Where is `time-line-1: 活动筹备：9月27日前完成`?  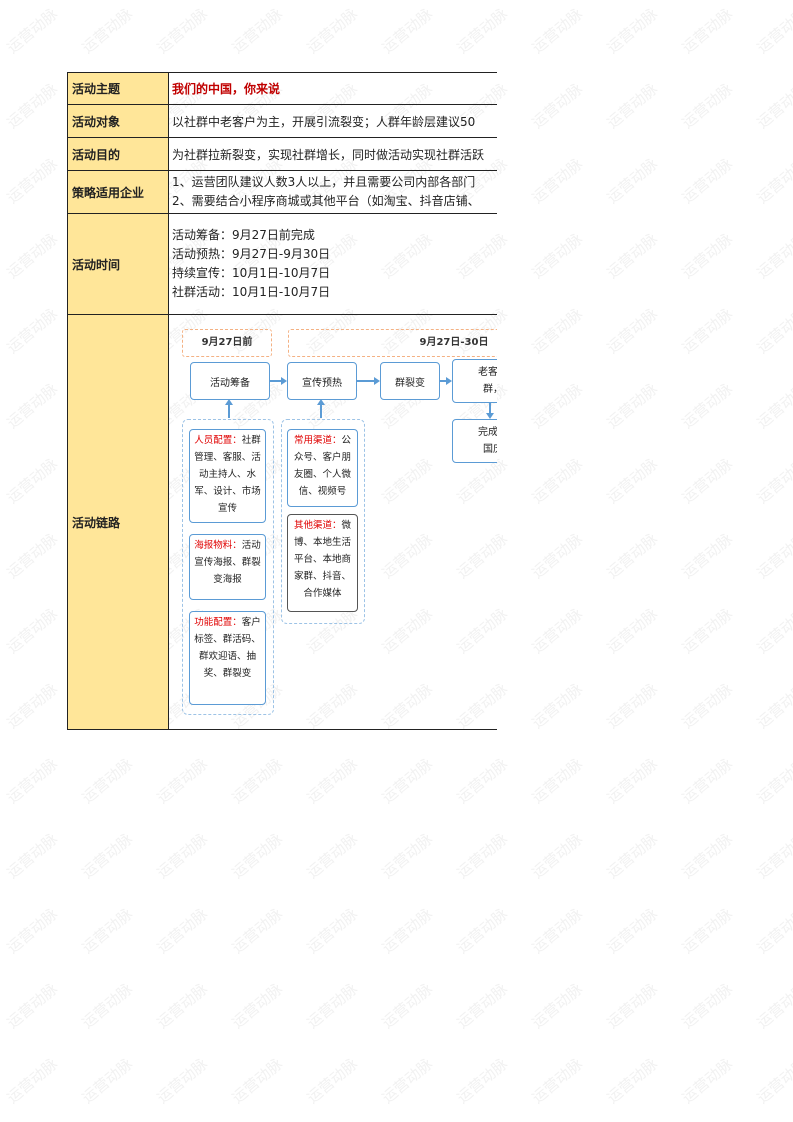
time-line-1: 活动筹备：9月27日前完成 is located at coordinates (243, 235).